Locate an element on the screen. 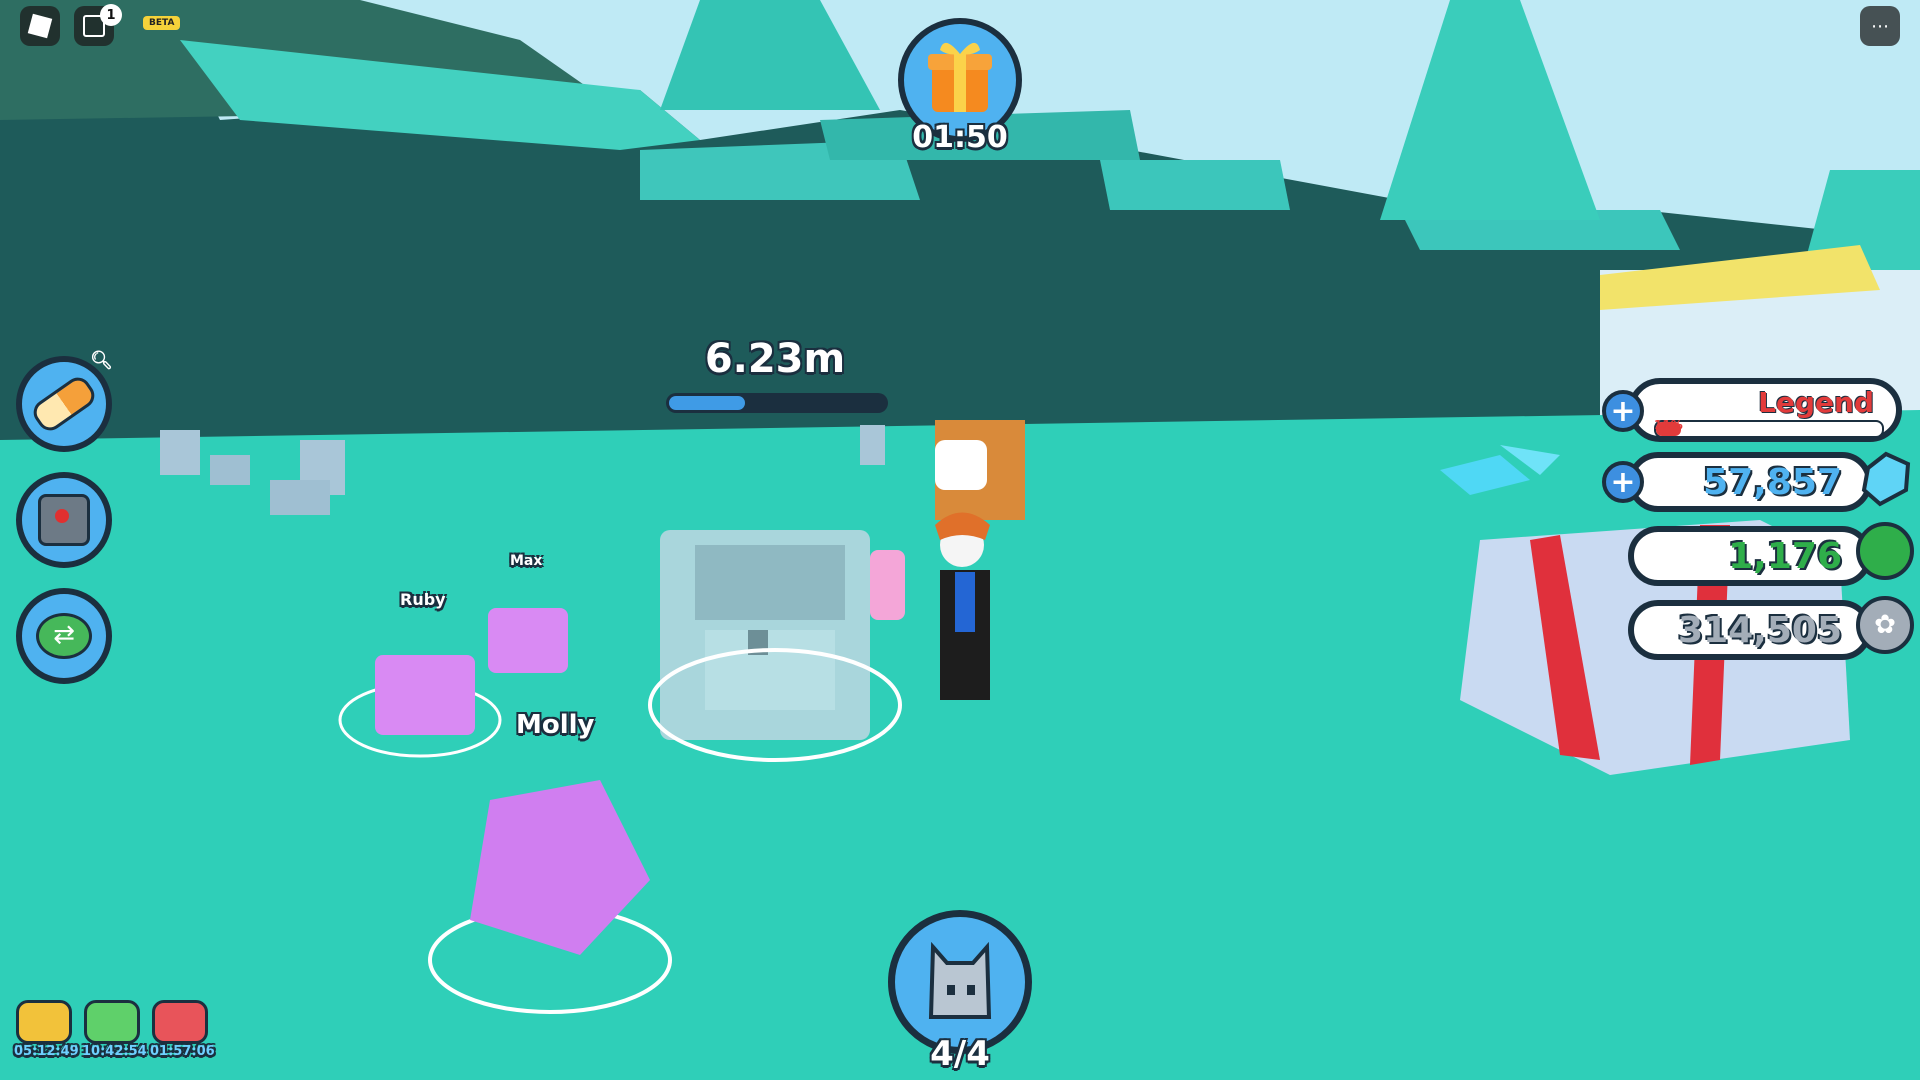  rank-plus-button: + is located at coordinates (1623, 411).